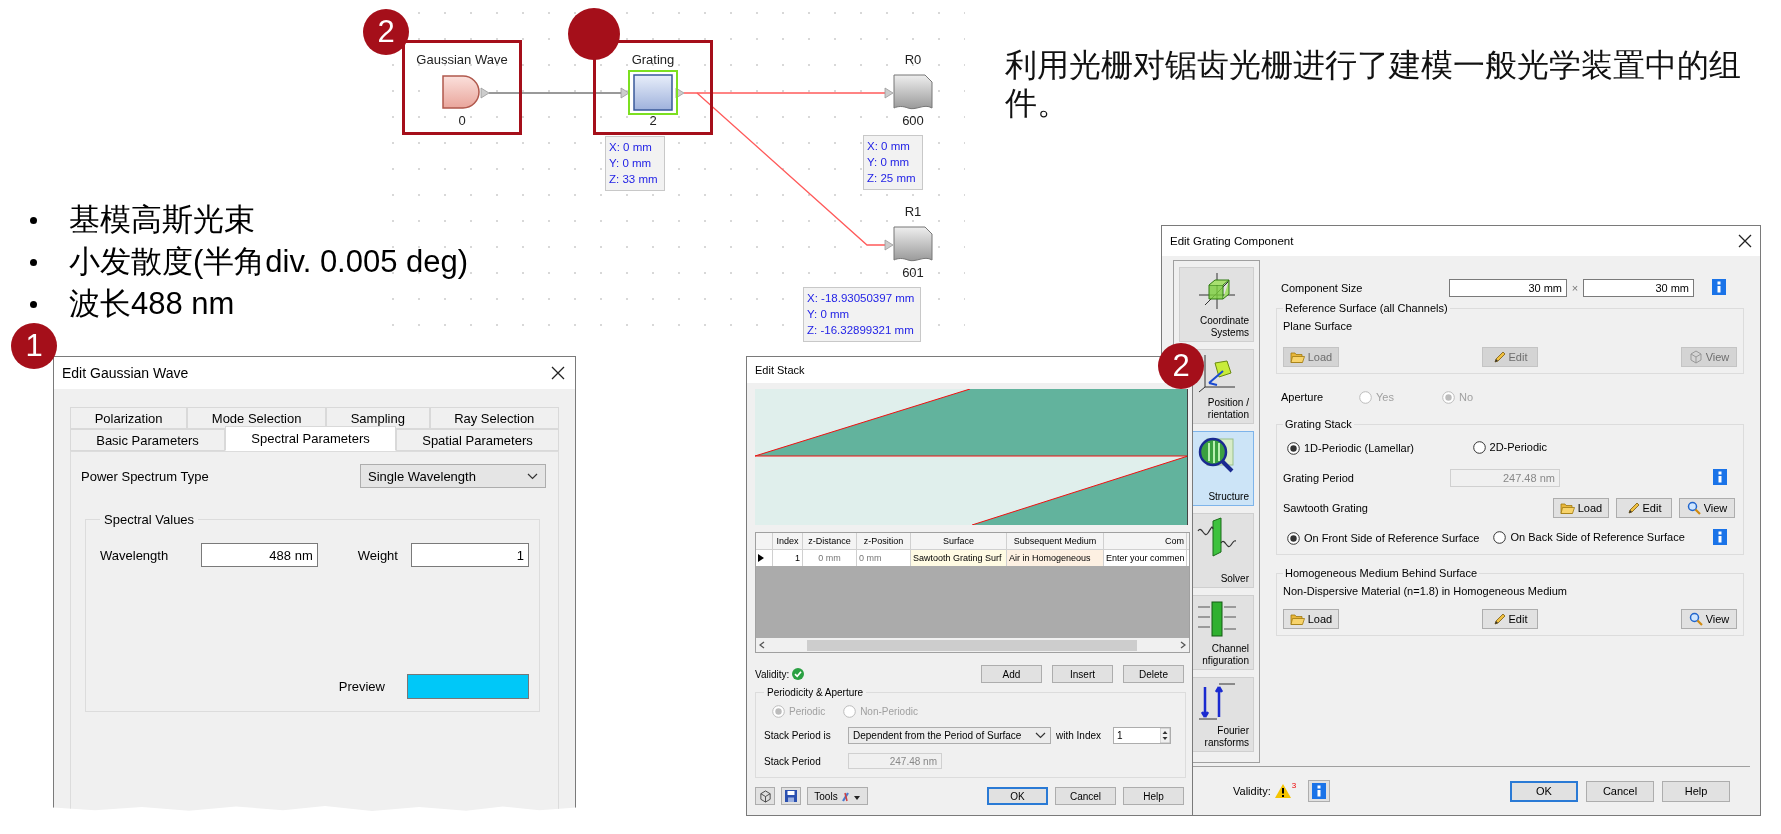 The height and width of the screenshot is (834, 1781). I want to click on axes-cube-icon, so click(1216, 291).